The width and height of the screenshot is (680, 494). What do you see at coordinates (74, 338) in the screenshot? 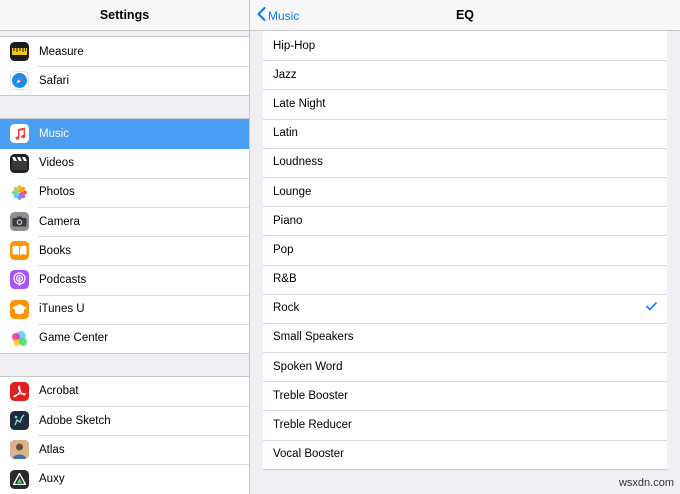
I see `settings-item-label: Game Center` at bounding box center [74, 338].